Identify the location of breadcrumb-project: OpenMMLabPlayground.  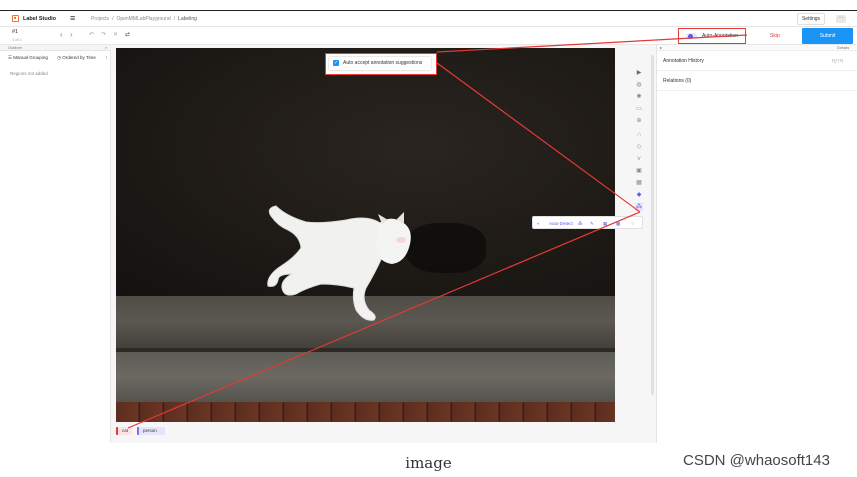
(143, 19).